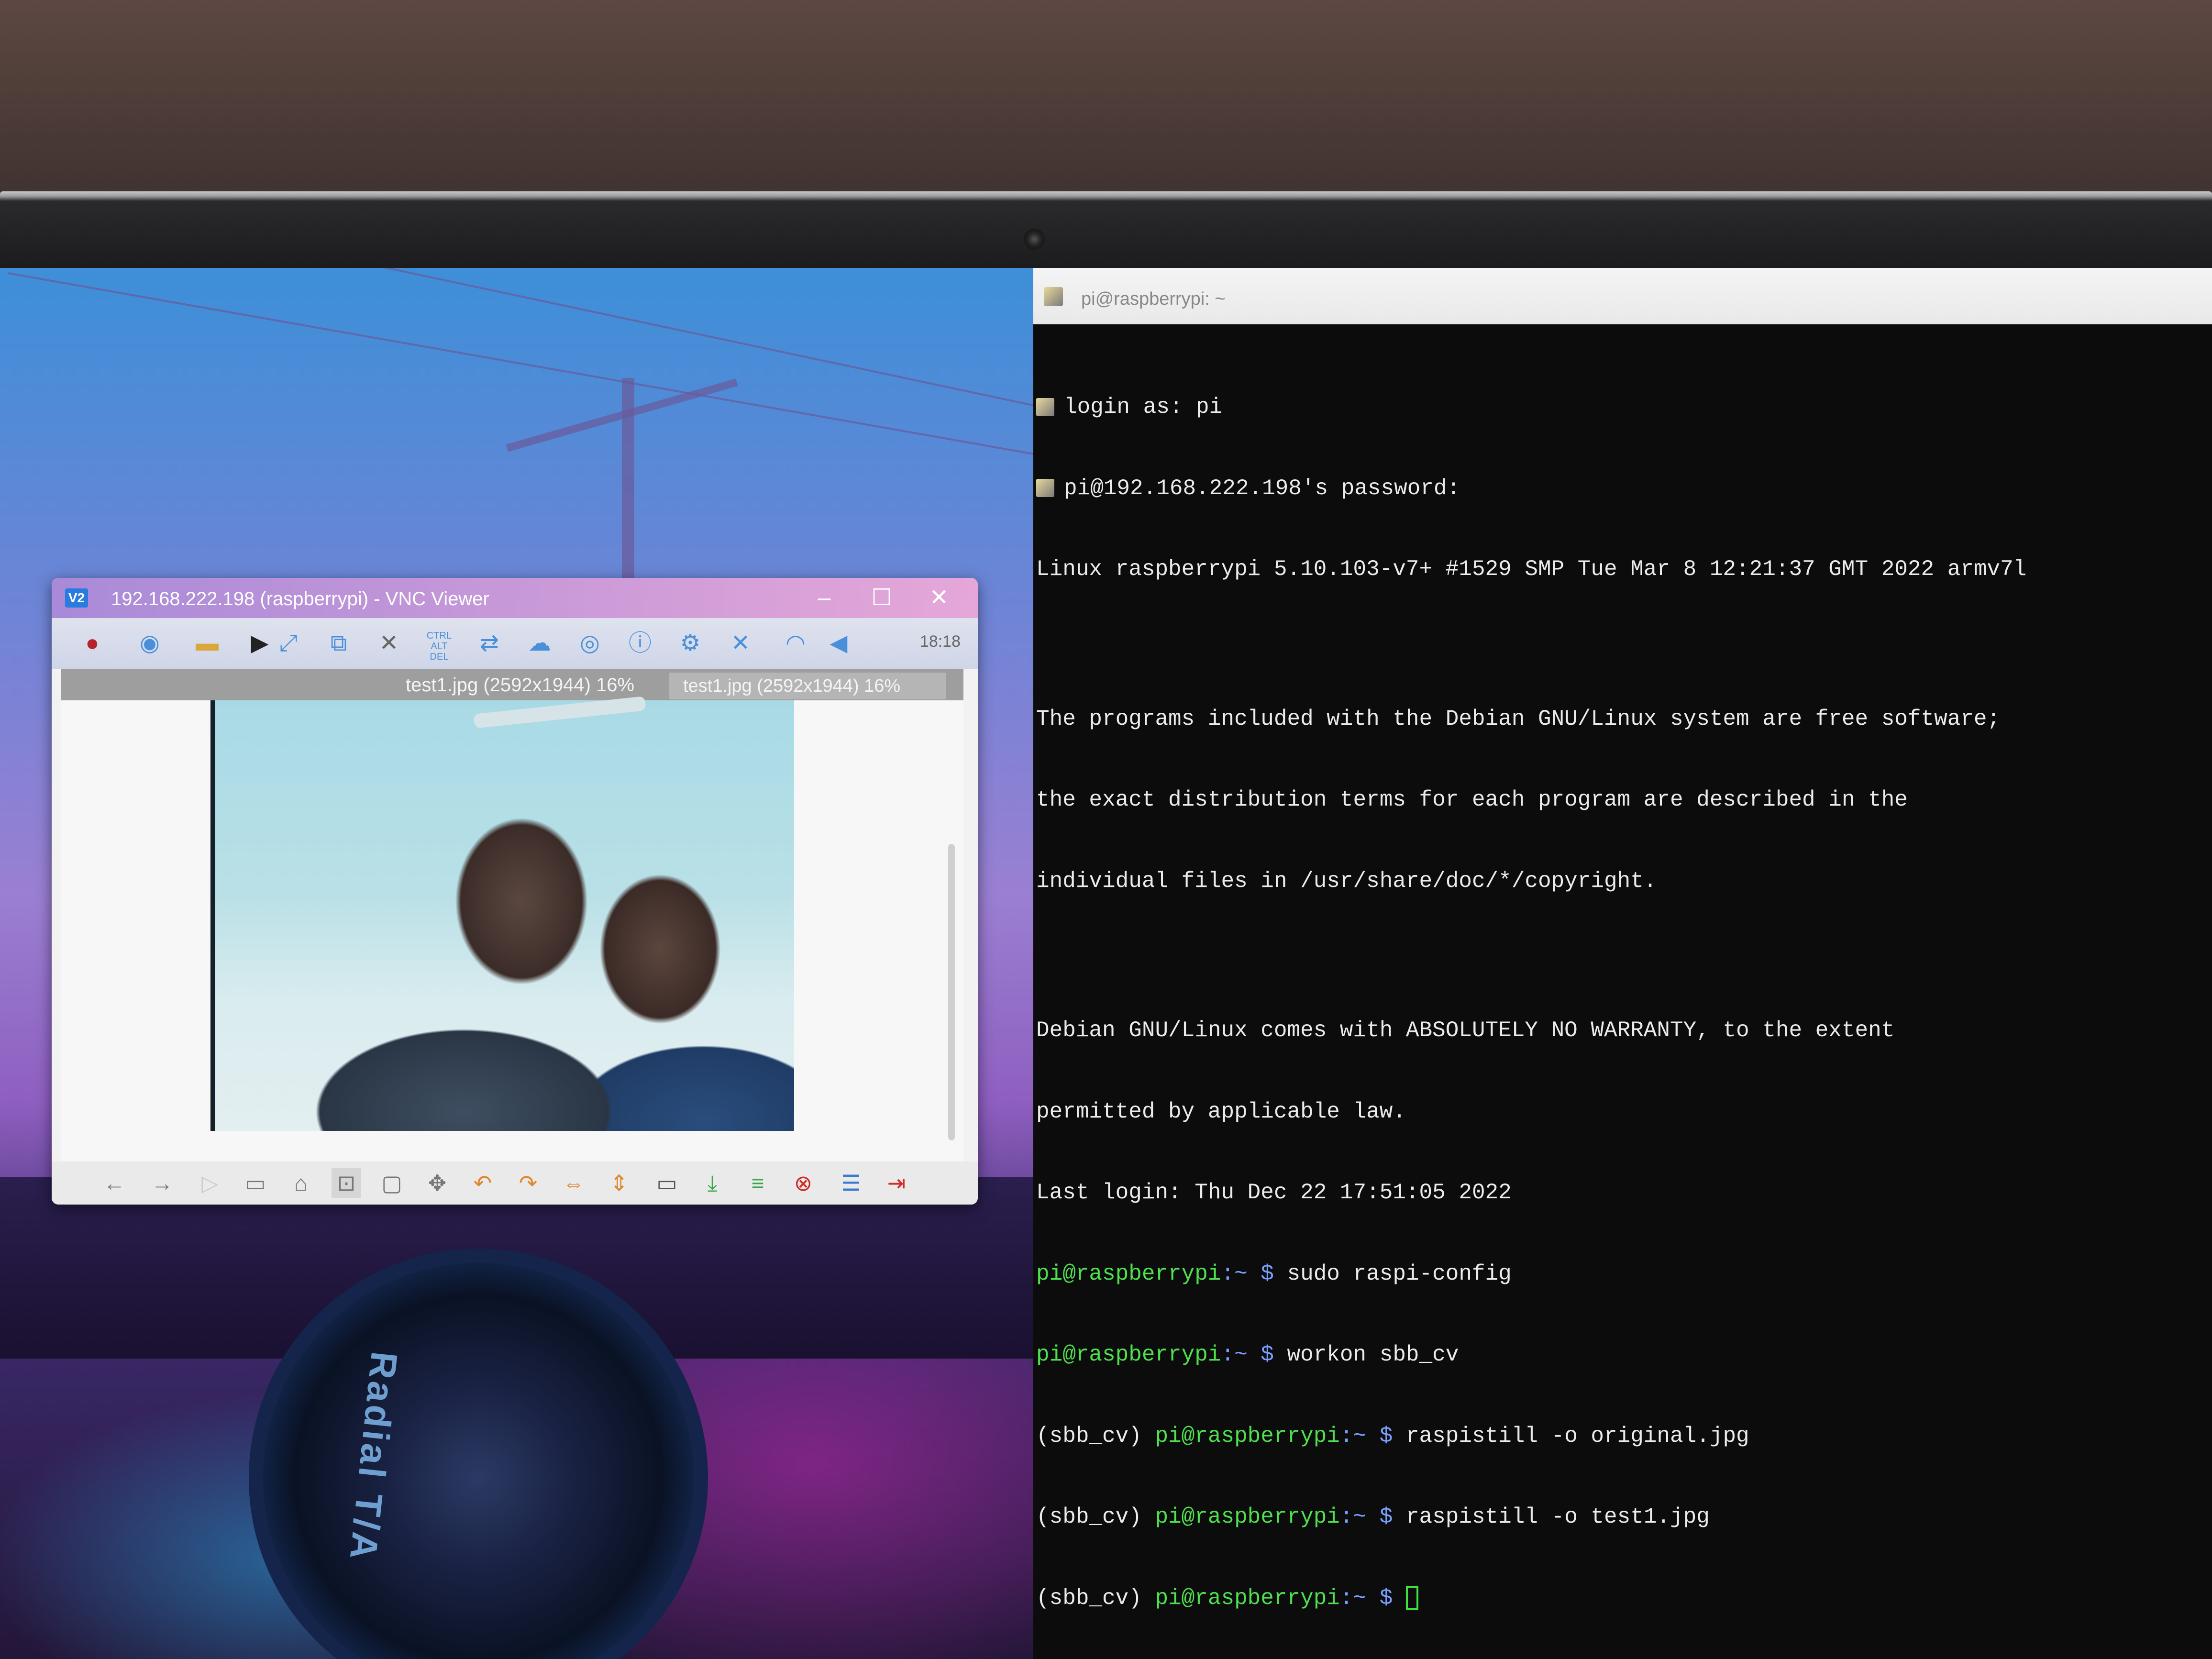  Describe the element at coordinates (539, 643) in the screenshot. I see `chat-icon: ☁` at that location.